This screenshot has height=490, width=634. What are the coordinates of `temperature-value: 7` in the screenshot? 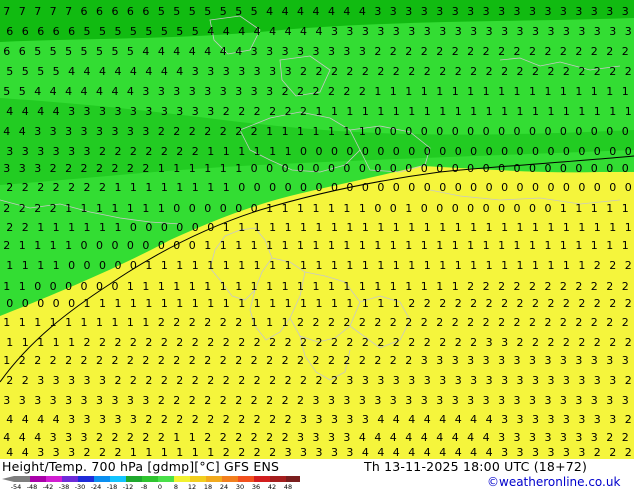 It's located at (37, 11).